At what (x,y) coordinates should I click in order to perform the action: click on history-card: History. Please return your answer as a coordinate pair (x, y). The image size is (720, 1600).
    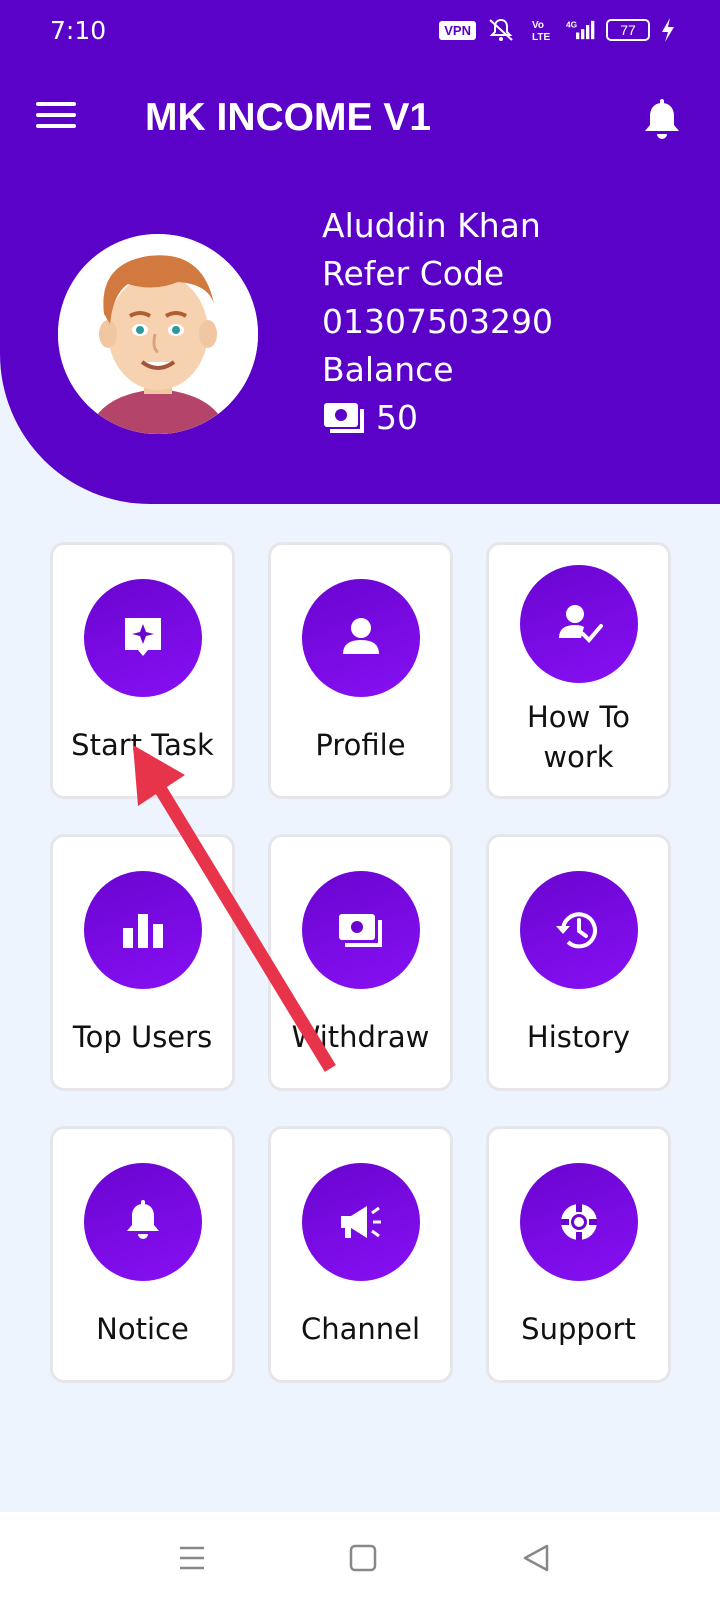
    Looking at the image, I should click on (578, 962).